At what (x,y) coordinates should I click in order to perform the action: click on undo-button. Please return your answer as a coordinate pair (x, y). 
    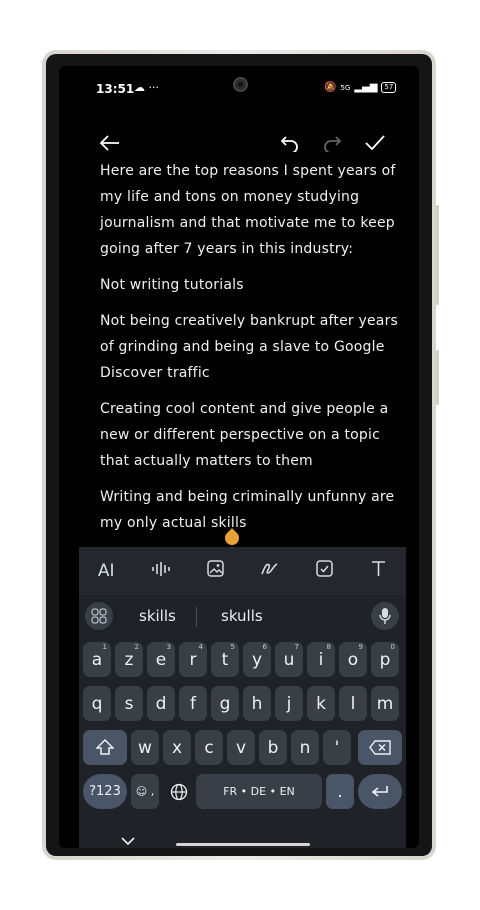
    Looking at the image, I should click on (290, 143).